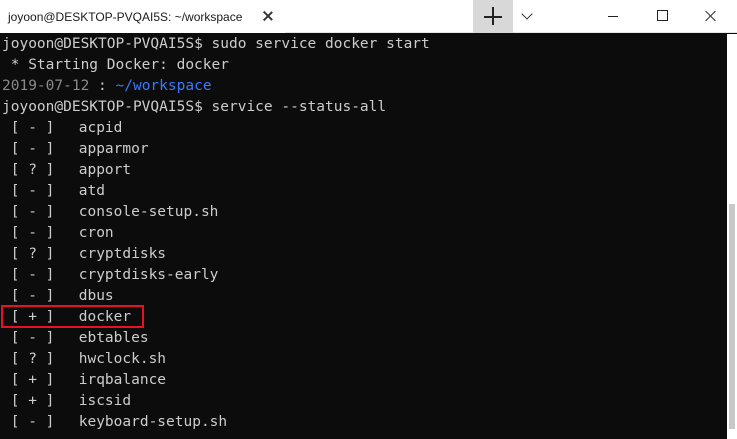 The width and height of the screenshot is (737, 439). What do you see at coordinates (316, 44) in the screenshot?
I see `command-text: sudo service docker start` at bounding box center [316, 44].